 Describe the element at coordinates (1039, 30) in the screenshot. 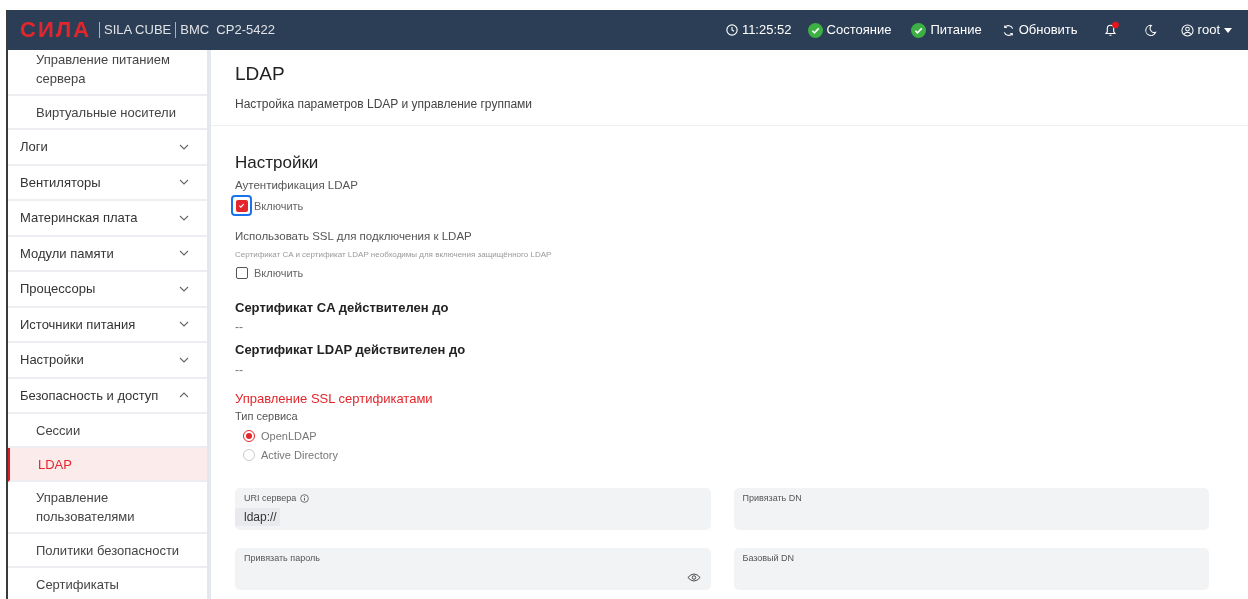

I see `refresh-button: Обновить` at that location.